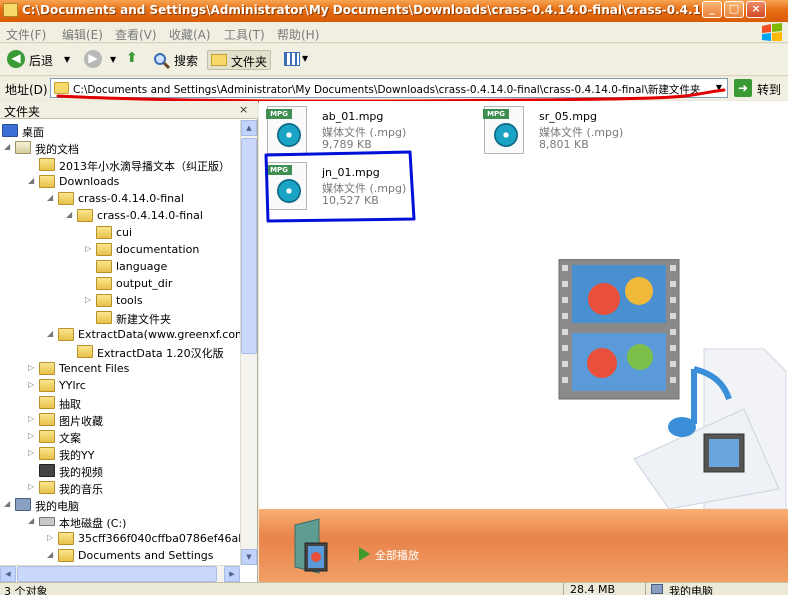 The width and height of the screenshot is (788, 595). Describe the element at coordinates (351, 172) in the screenshot. I see `file-name: jn_01.mpg` at that location.